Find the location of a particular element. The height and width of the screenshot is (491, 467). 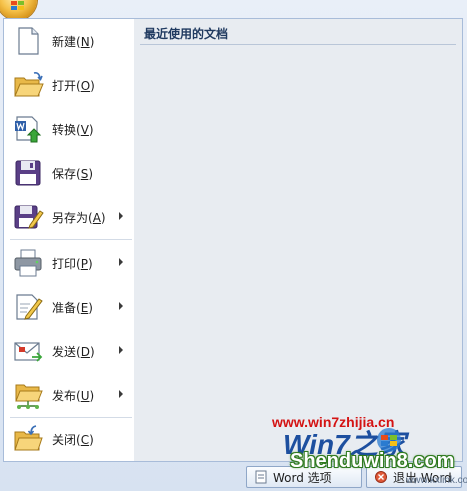

menu-item-key: N is located at coordinates (85, 42).